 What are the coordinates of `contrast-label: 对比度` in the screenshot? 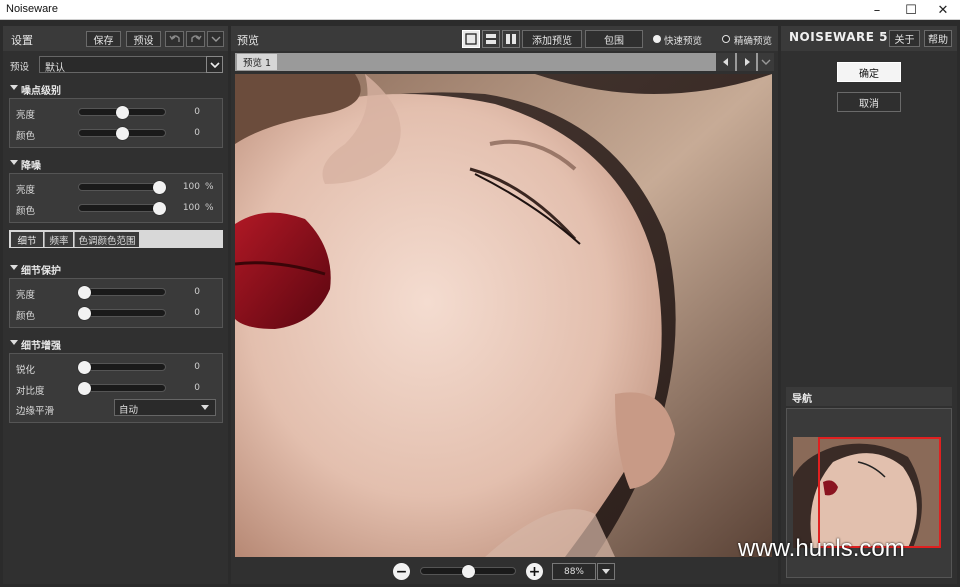 It's located at (30, 391).